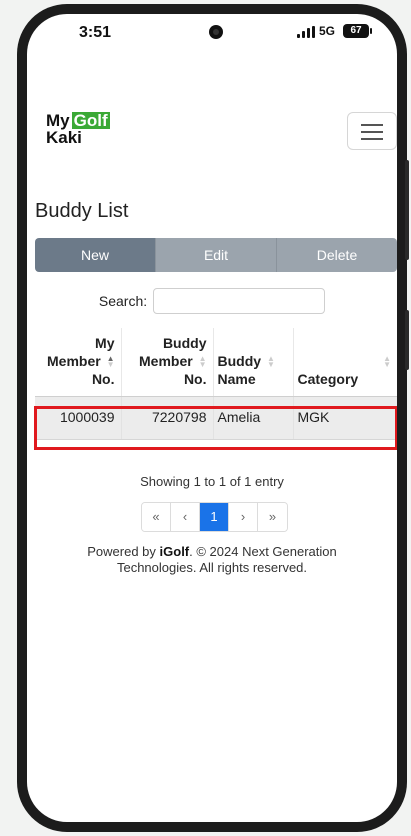 The width and height of the screenshot is (411, 836). I want to click on new-button: New, so click(95, 255).